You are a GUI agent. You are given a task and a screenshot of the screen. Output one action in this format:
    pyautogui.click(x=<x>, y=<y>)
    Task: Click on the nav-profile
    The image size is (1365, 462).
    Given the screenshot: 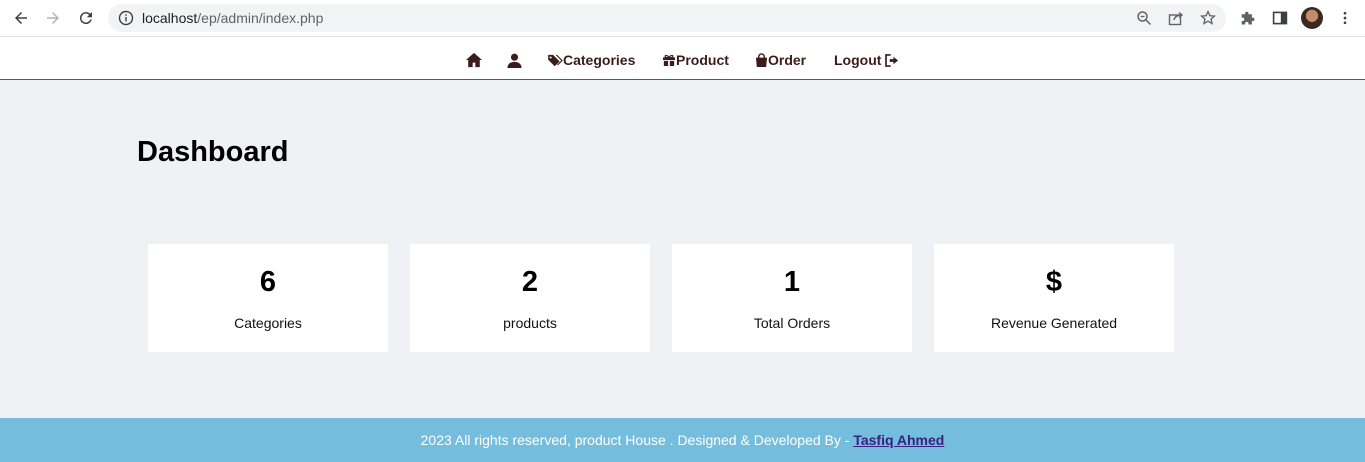 What is the action you would take?
    pyautogui.click(x=514, y=60)
    